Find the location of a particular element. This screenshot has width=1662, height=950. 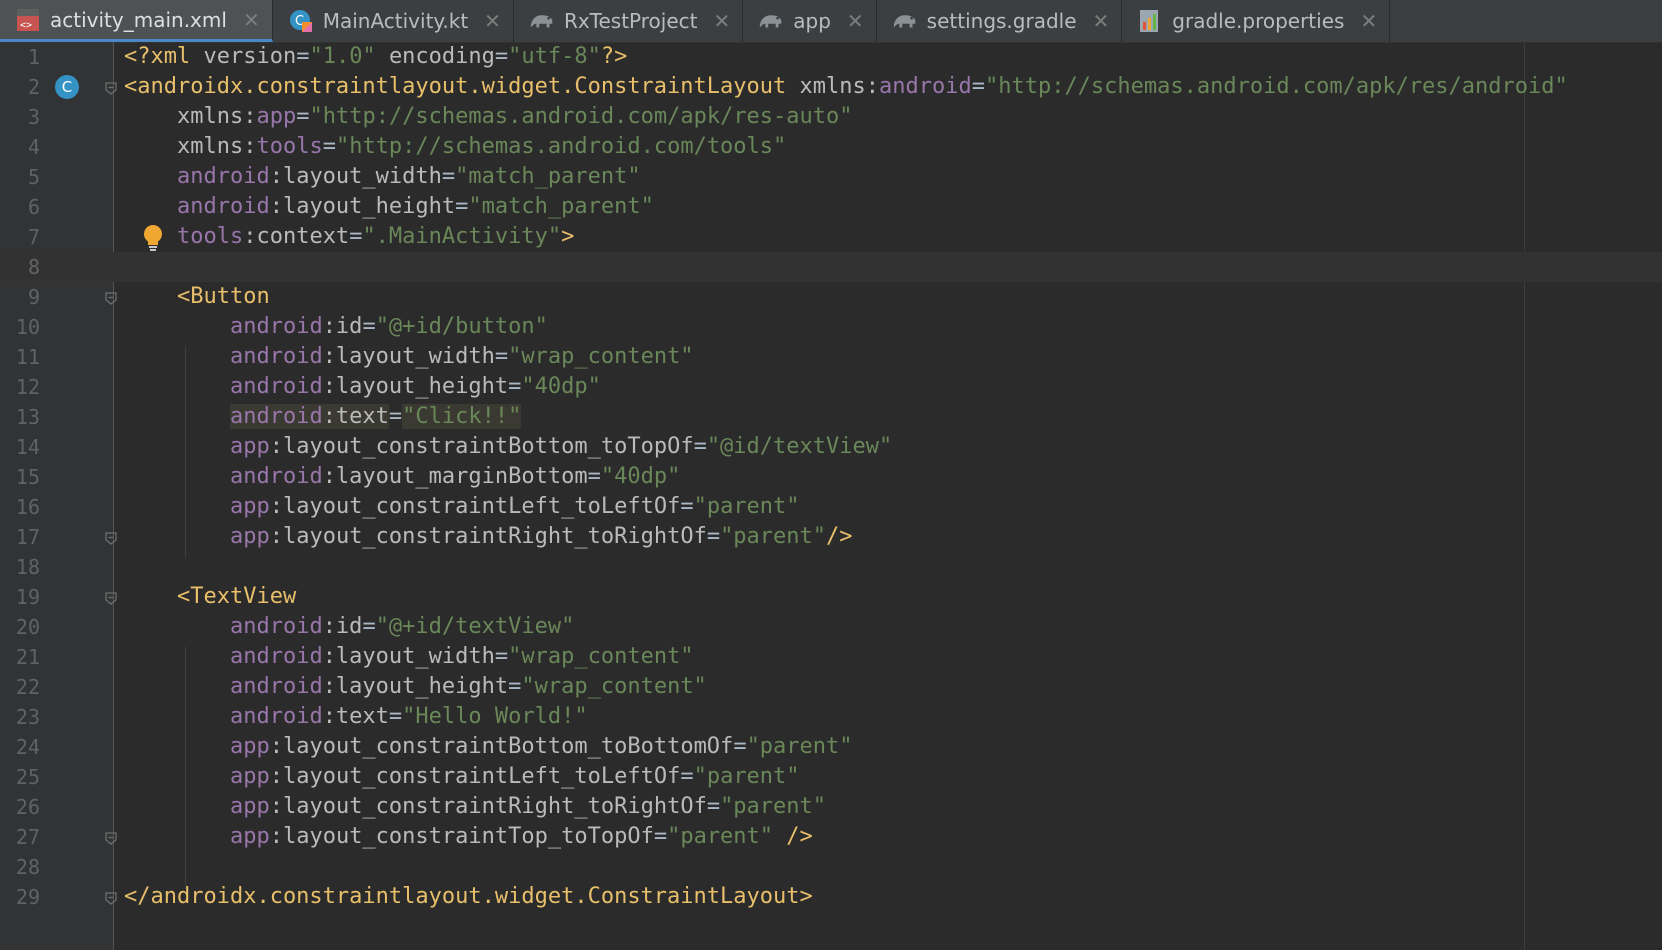

code-token: :layout_width is located at coordinates (408, 656).